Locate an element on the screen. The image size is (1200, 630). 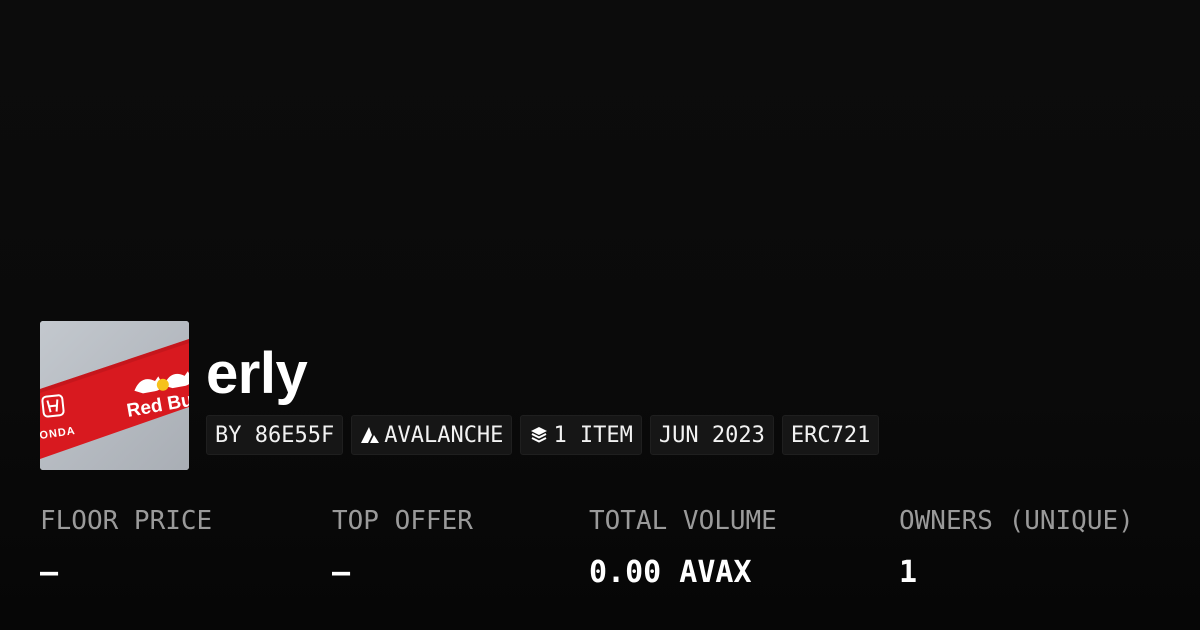
creator-tag: BY 86E55F is located at coordinates (275, 435).